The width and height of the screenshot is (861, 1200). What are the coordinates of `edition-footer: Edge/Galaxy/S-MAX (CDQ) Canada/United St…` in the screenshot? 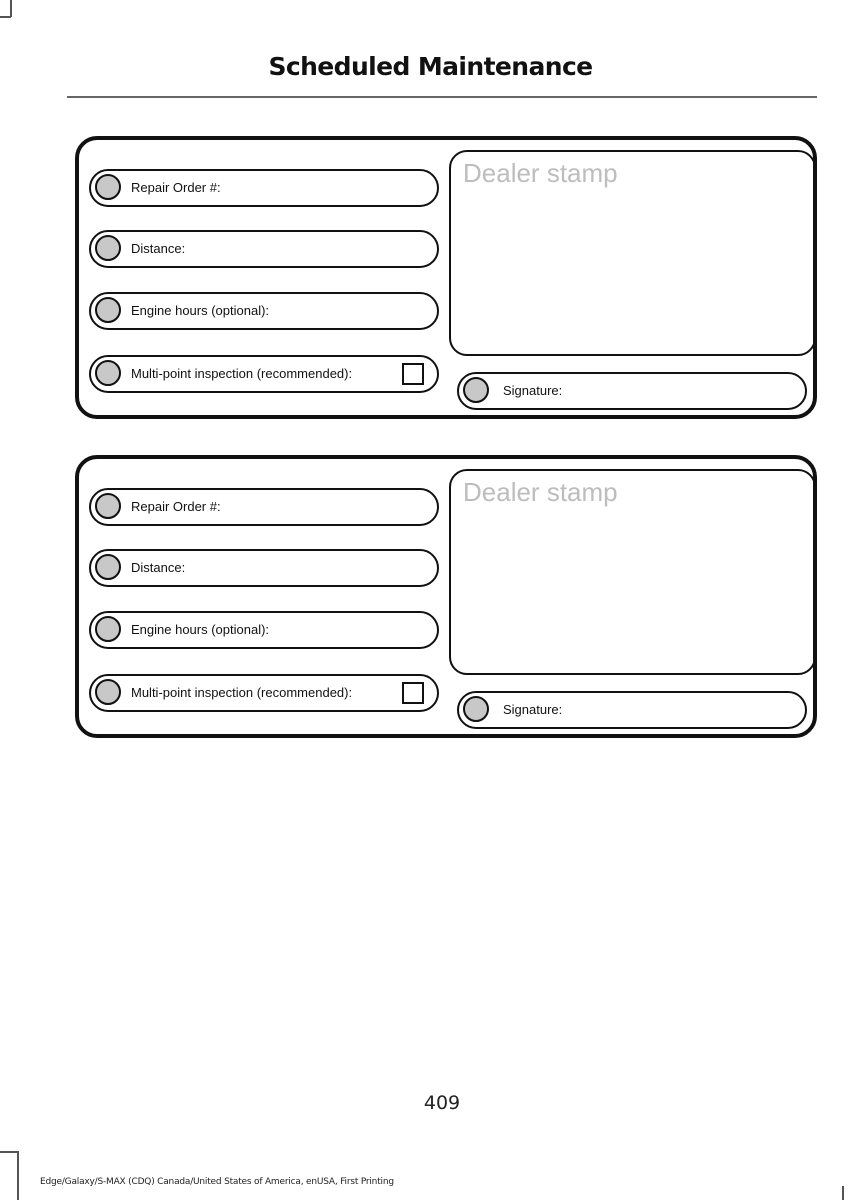 It's located at (217, 1182).